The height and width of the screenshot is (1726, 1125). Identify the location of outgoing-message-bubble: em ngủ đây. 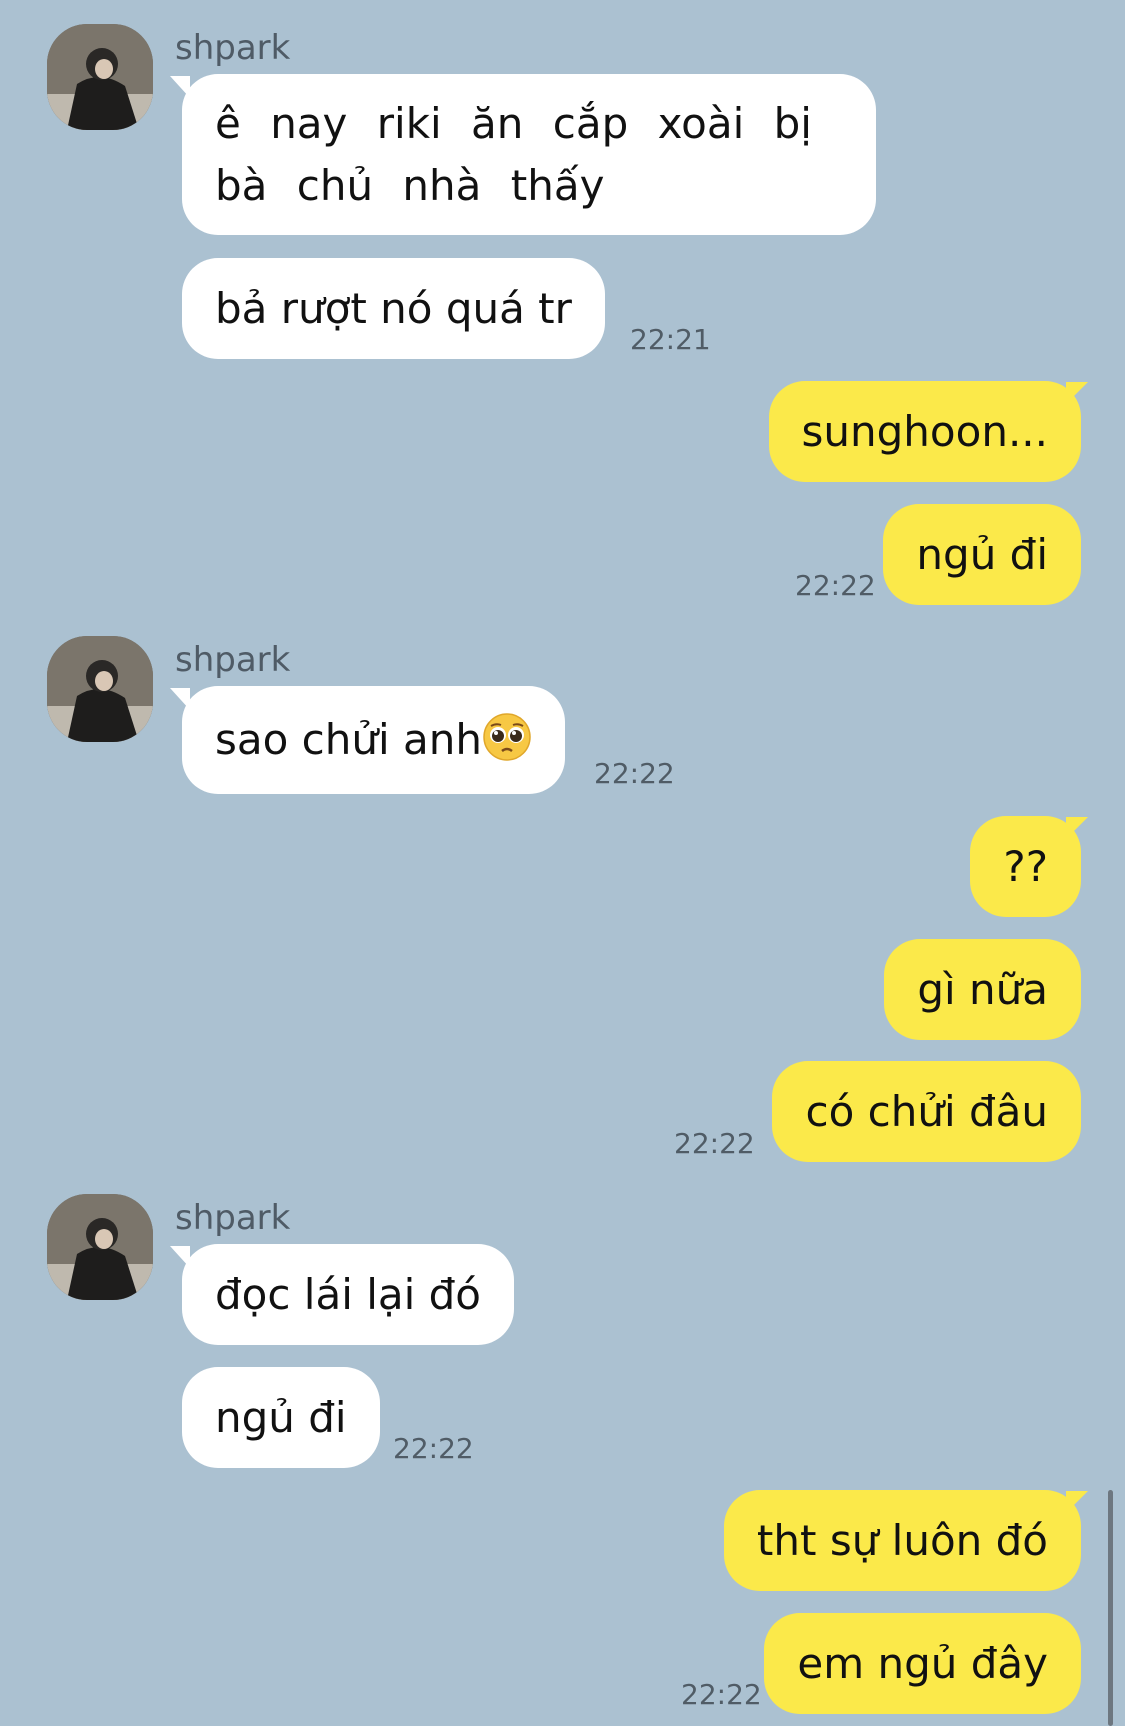
(922, 1663).